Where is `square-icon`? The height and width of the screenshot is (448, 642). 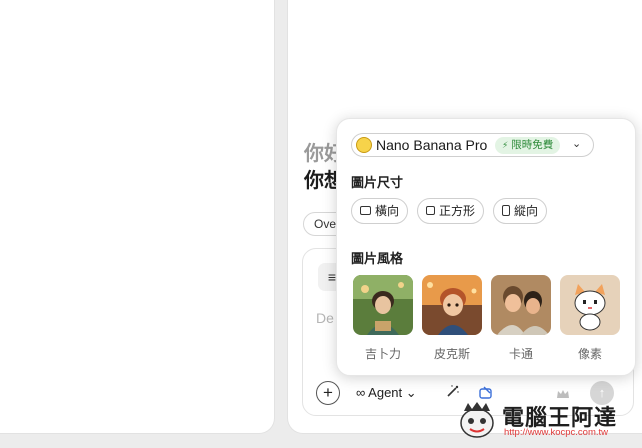 square-icon is located at coordinates (430, 211).